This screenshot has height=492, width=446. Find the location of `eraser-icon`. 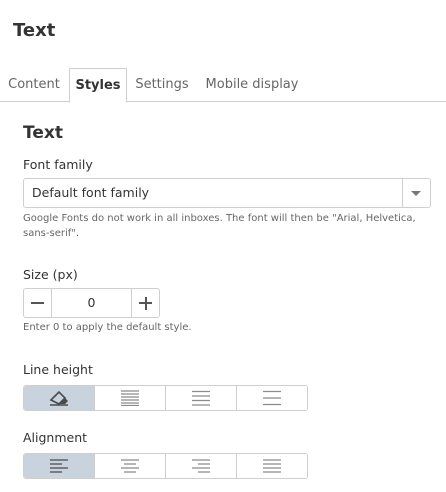

eraser-icon is located at coordinates (58, 398).